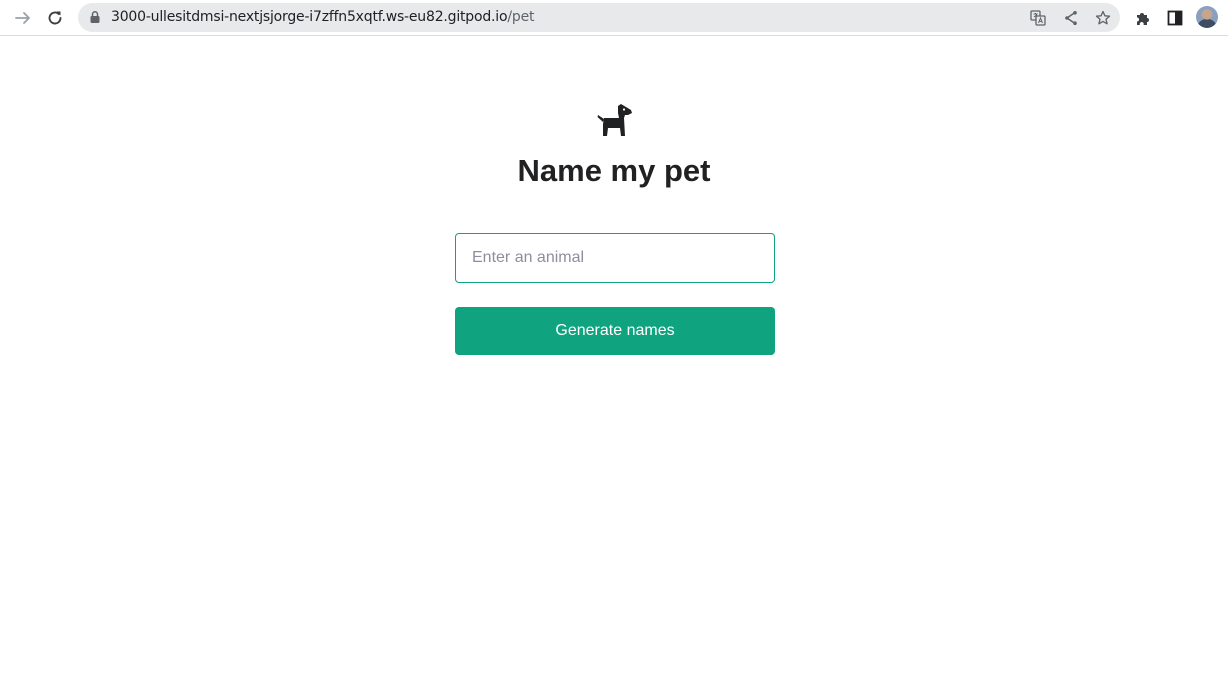  I want to click on animal-input, so click(615, 258).